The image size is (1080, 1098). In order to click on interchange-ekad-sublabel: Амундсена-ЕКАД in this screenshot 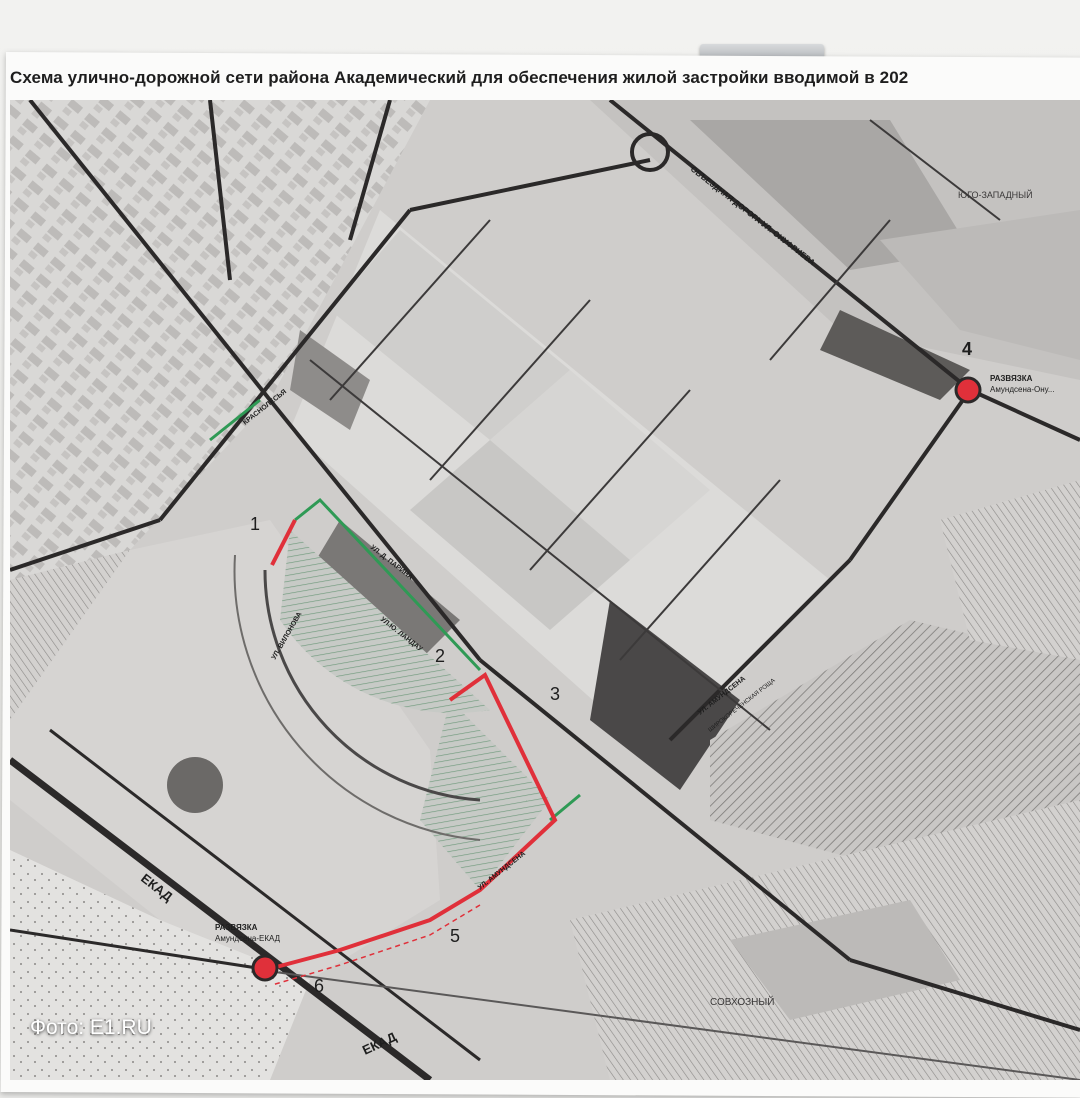, I will do `click(248, 938)`.